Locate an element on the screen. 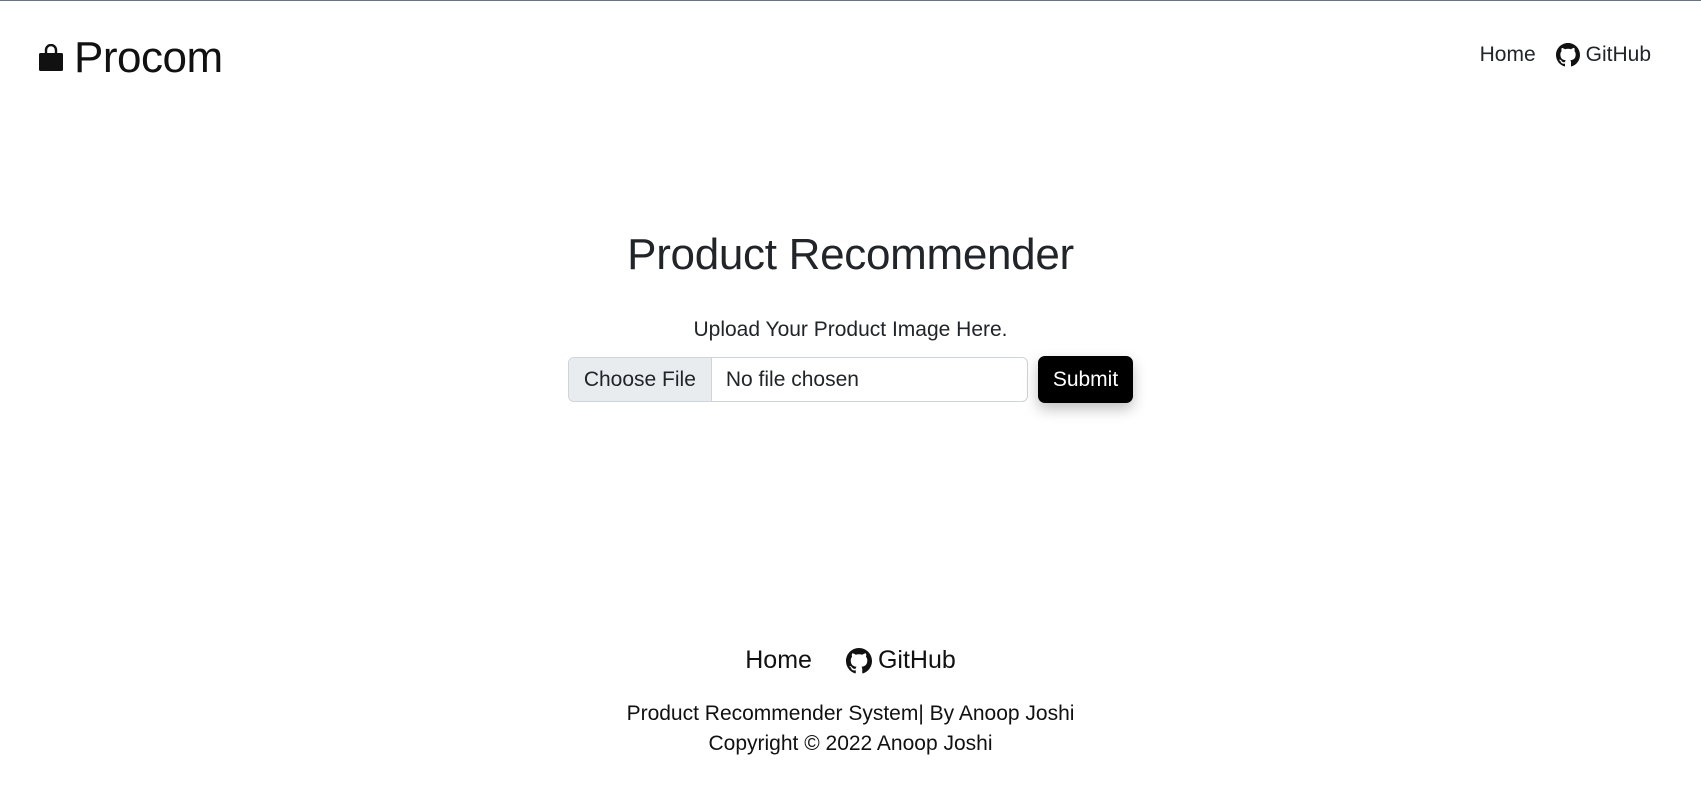  upload-instruction: Upload Your Product Image Here. is located at coordinates (850, 329).